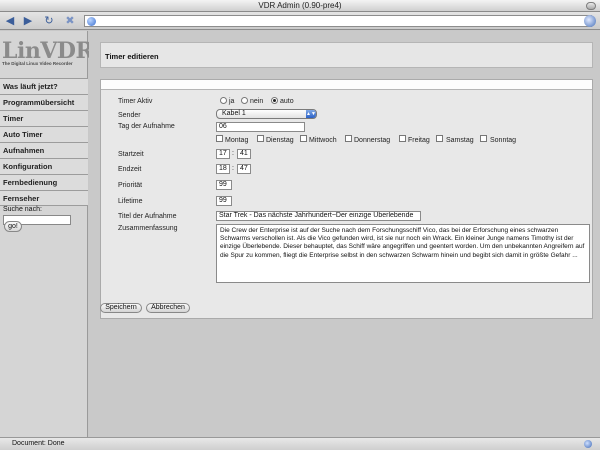  I want to click on weekday-tuesday-label: Dienstag, so click(280, 140).